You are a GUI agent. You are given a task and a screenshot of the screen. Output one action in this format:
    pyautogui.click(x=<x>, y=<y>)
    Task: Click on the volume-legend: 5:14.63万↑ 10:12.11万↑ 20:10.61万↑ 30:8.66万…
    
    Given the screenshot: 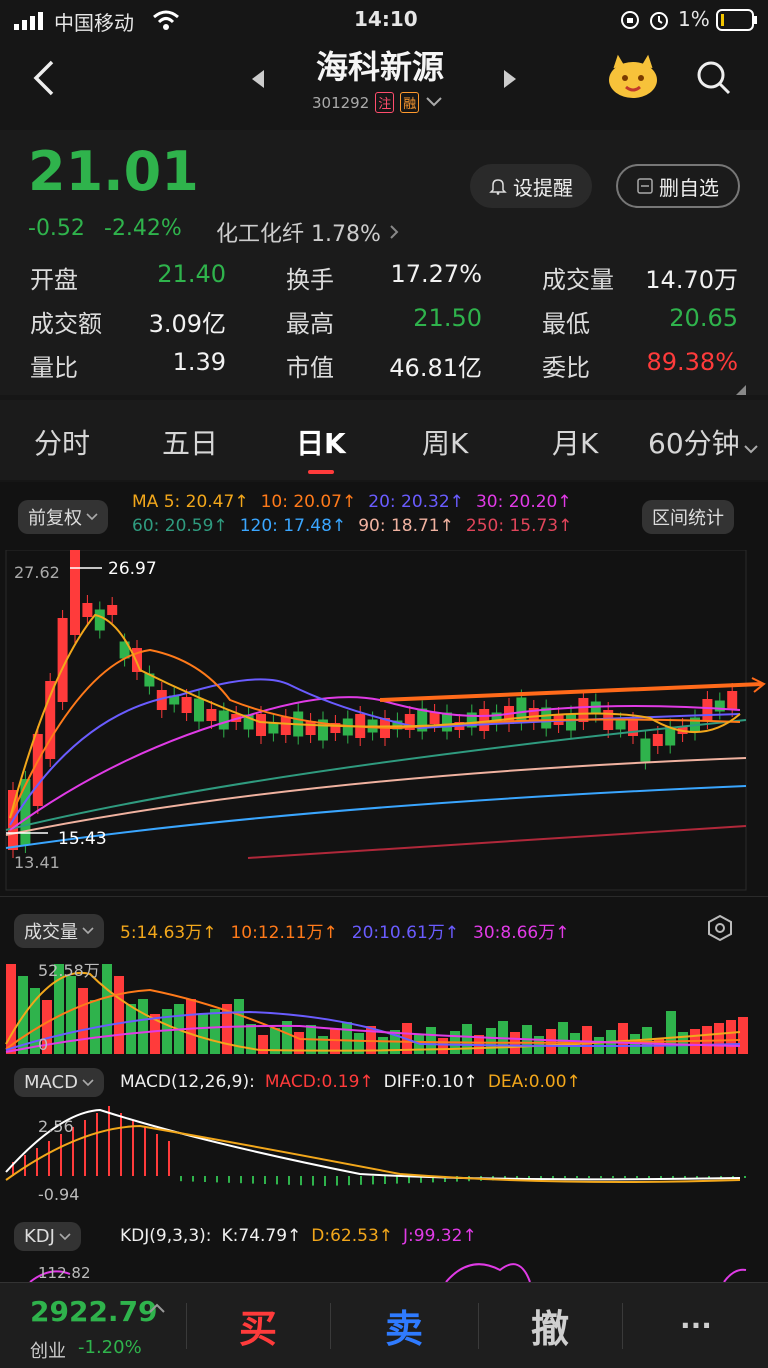 What is the action you would take?
    pyautogui.click(x=345, y=930)
    